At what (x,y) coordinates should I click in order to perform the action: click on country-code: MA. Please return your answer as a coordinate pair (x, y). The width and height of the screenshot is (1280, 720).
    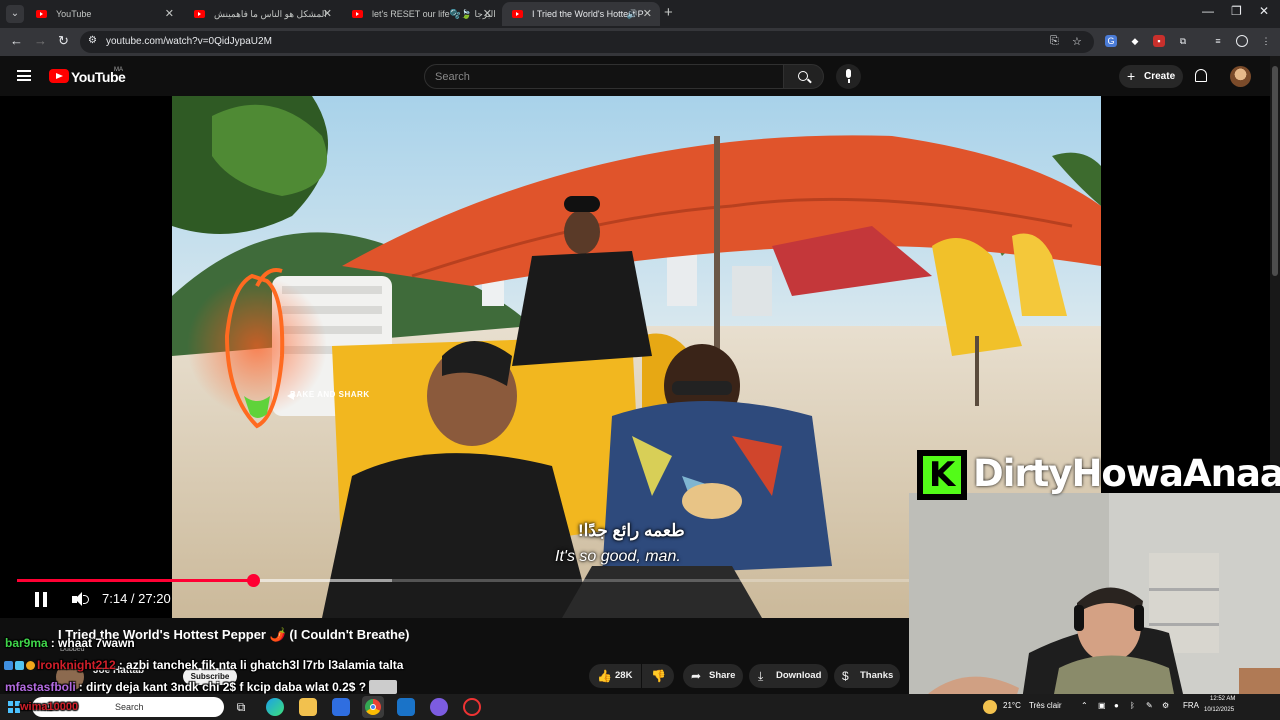
    Looking at the image, I should click on (118, 70).